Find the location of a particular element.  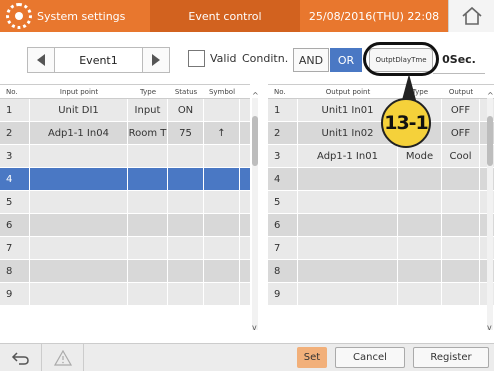

valid-checkbox is located at coordinates (196, 58).